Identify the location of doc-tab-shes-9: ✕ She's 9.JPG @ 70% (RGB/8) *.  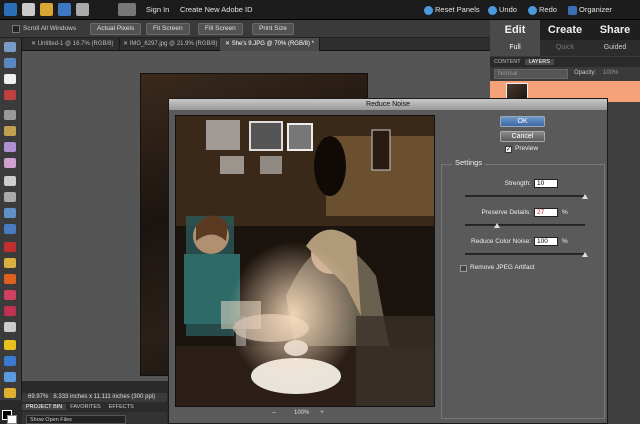
(270, 44).